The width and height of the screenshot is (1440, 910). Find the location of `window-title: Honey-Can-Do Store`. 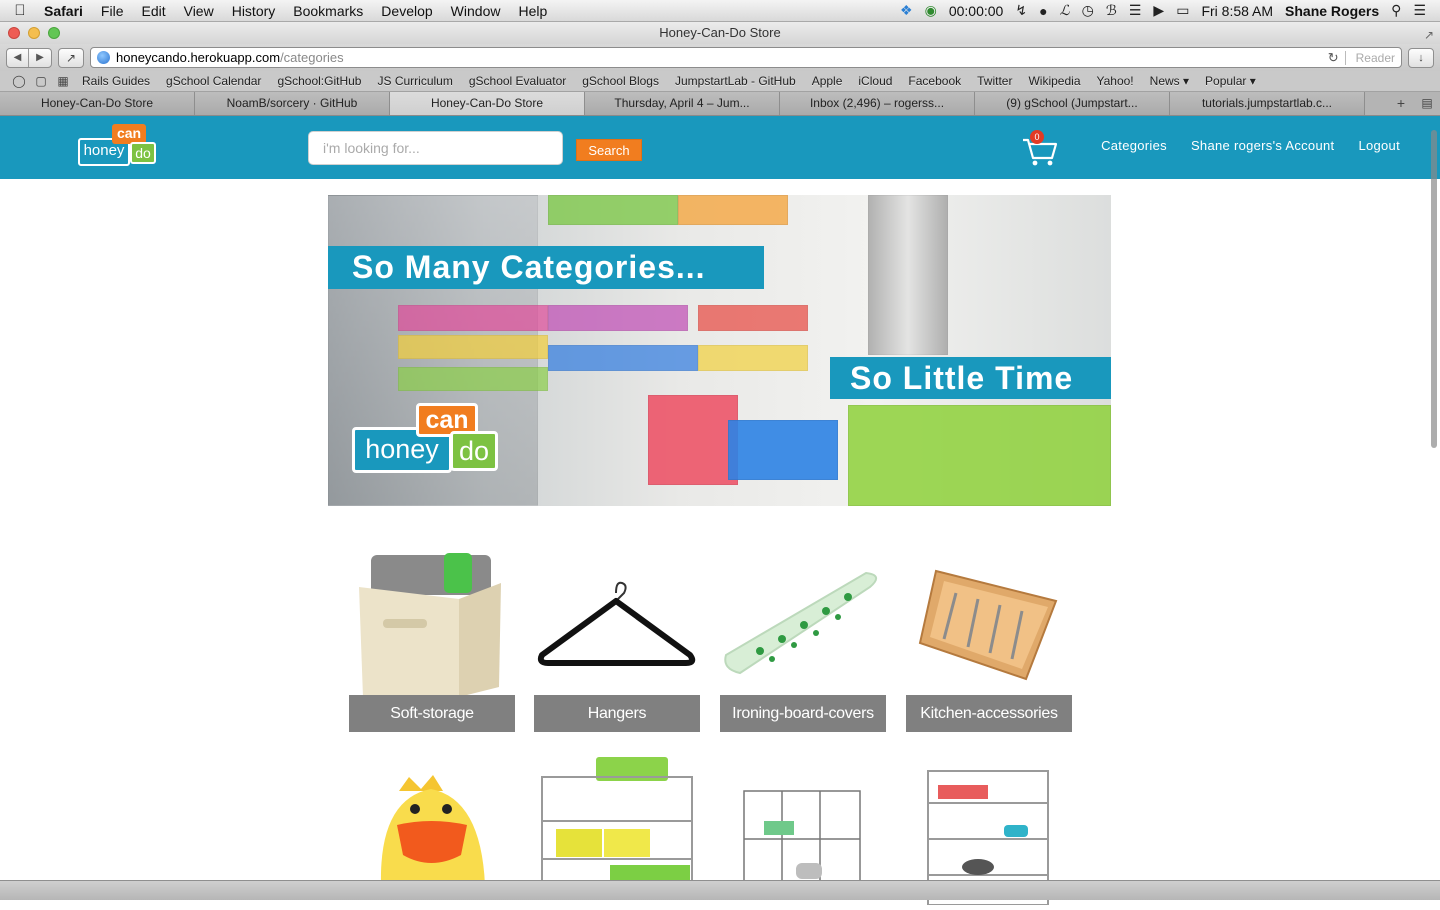

window-title: Honey-Can-Do Store is located at coordinates (720, 32).